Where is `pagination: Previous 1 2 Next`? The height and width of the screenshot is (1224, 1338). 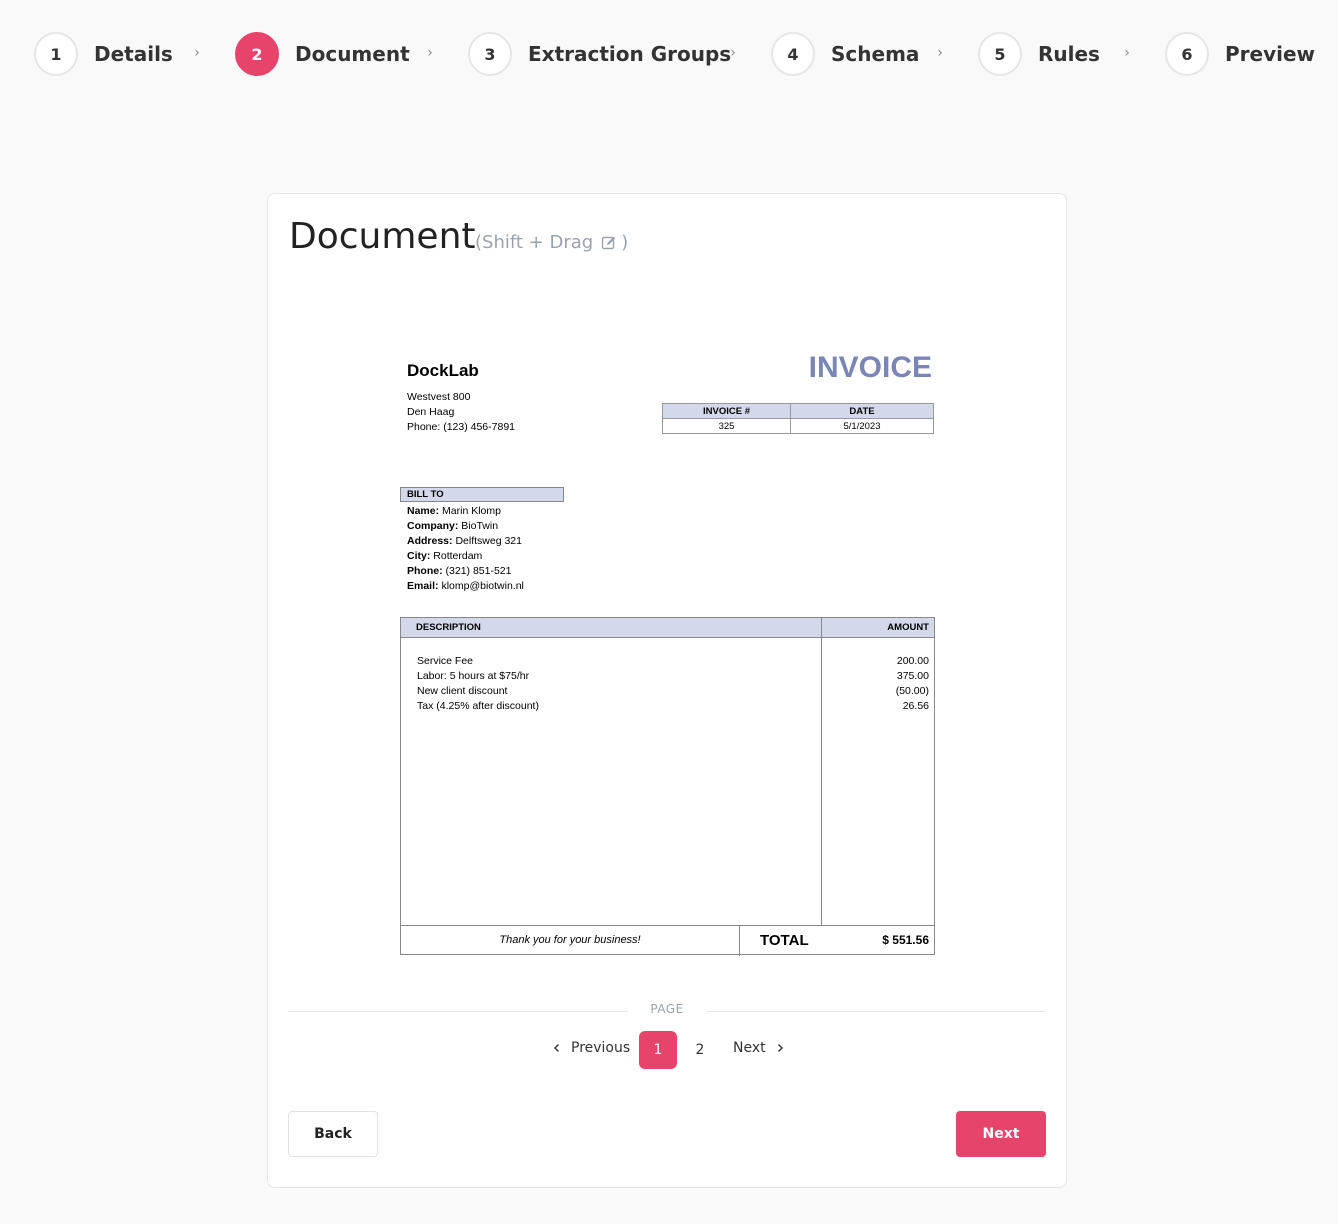
pagination: Previous 1 2 Next is located at coordinates (668, 1050).